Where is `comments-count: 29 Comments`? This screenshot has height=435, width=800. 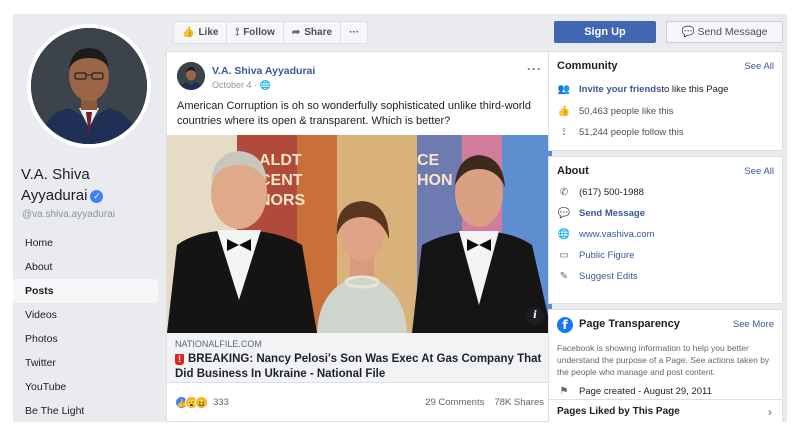 comments-count: 29 Comments is located at coordinates (454, 402).